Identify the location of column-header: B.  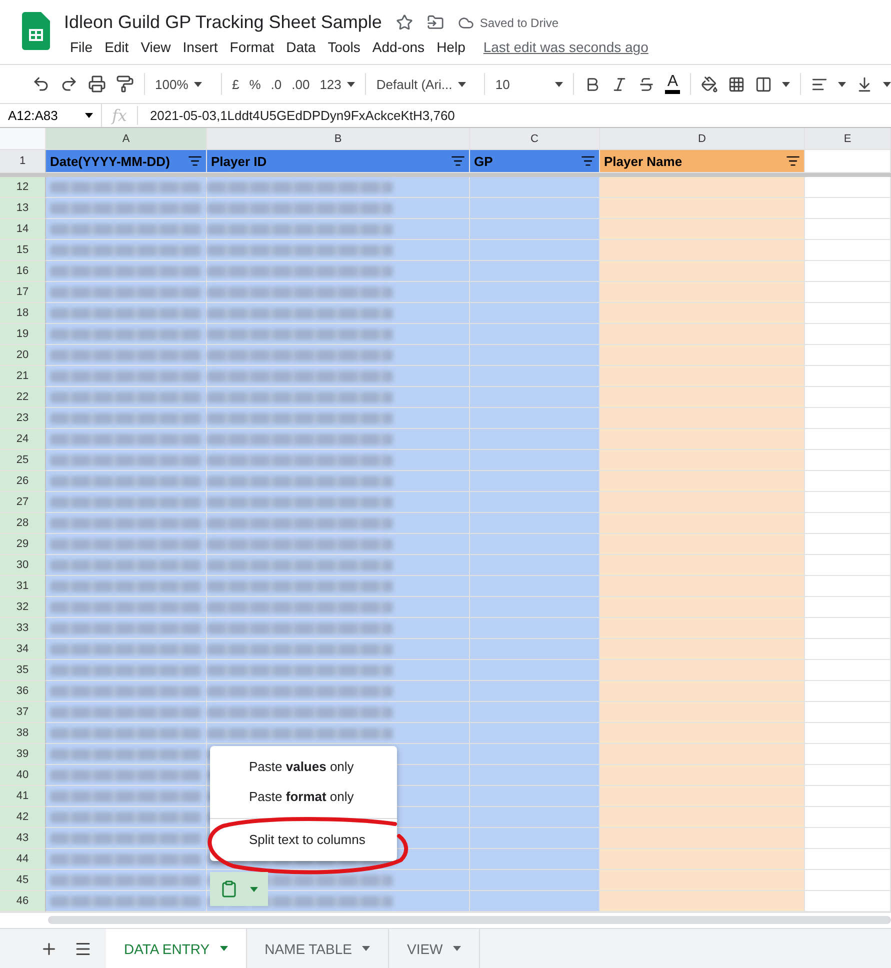
(338, 139).